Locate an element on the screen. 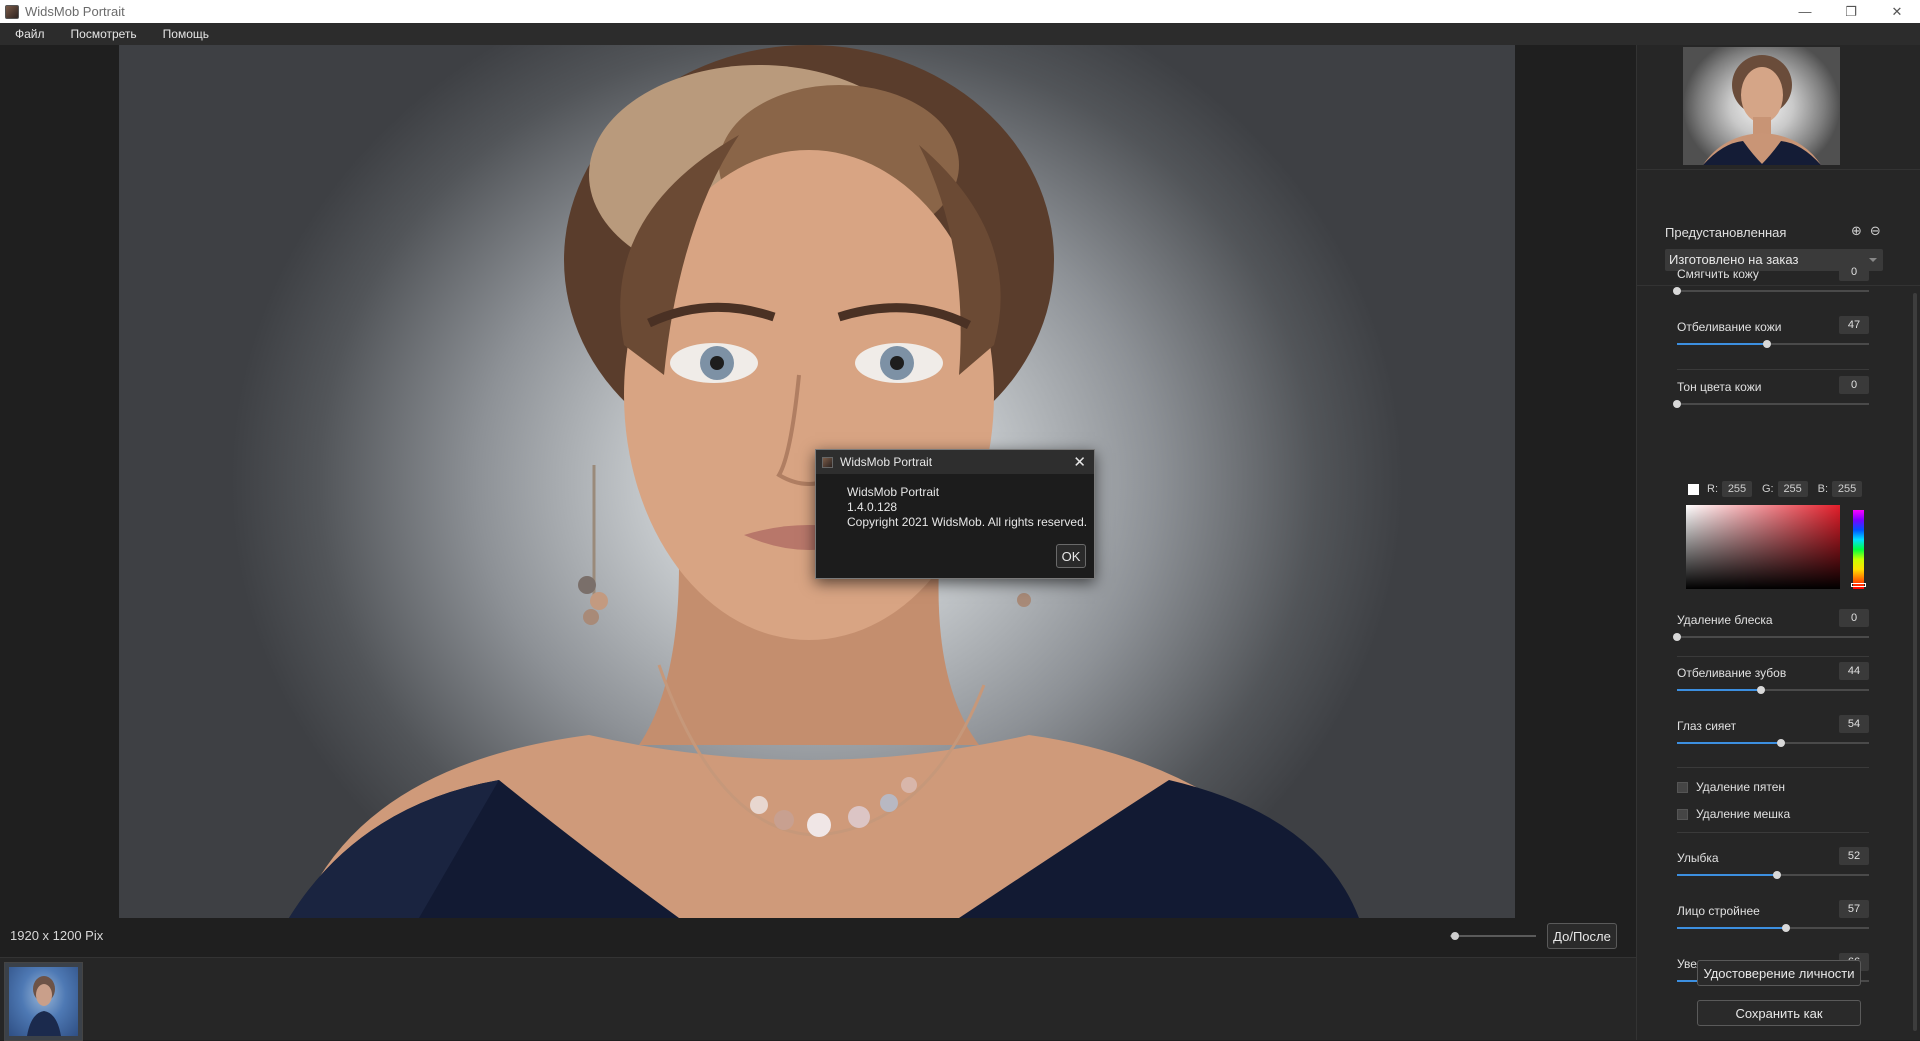 This screenshot has height=1041, width=1920. b-input: 255 is located at coordinates (1847, 489).